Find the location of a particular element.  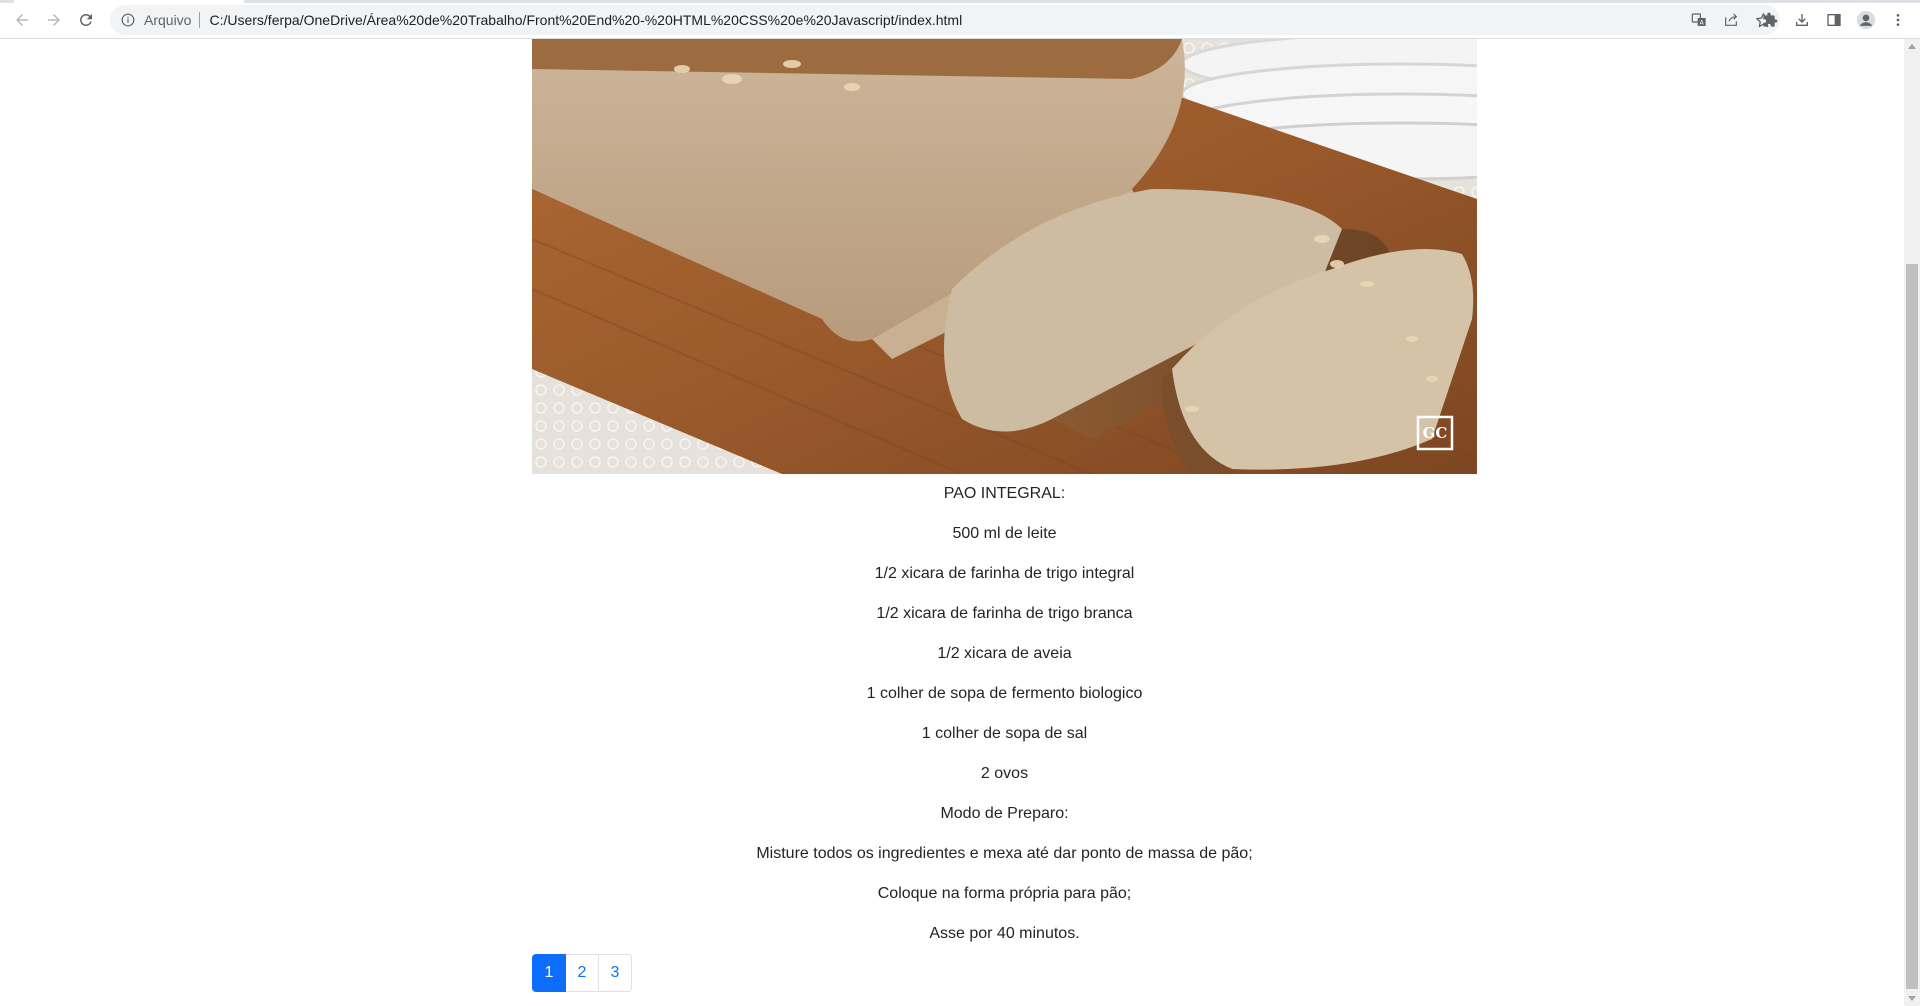

reload-button is located at coordinates (86, 20).